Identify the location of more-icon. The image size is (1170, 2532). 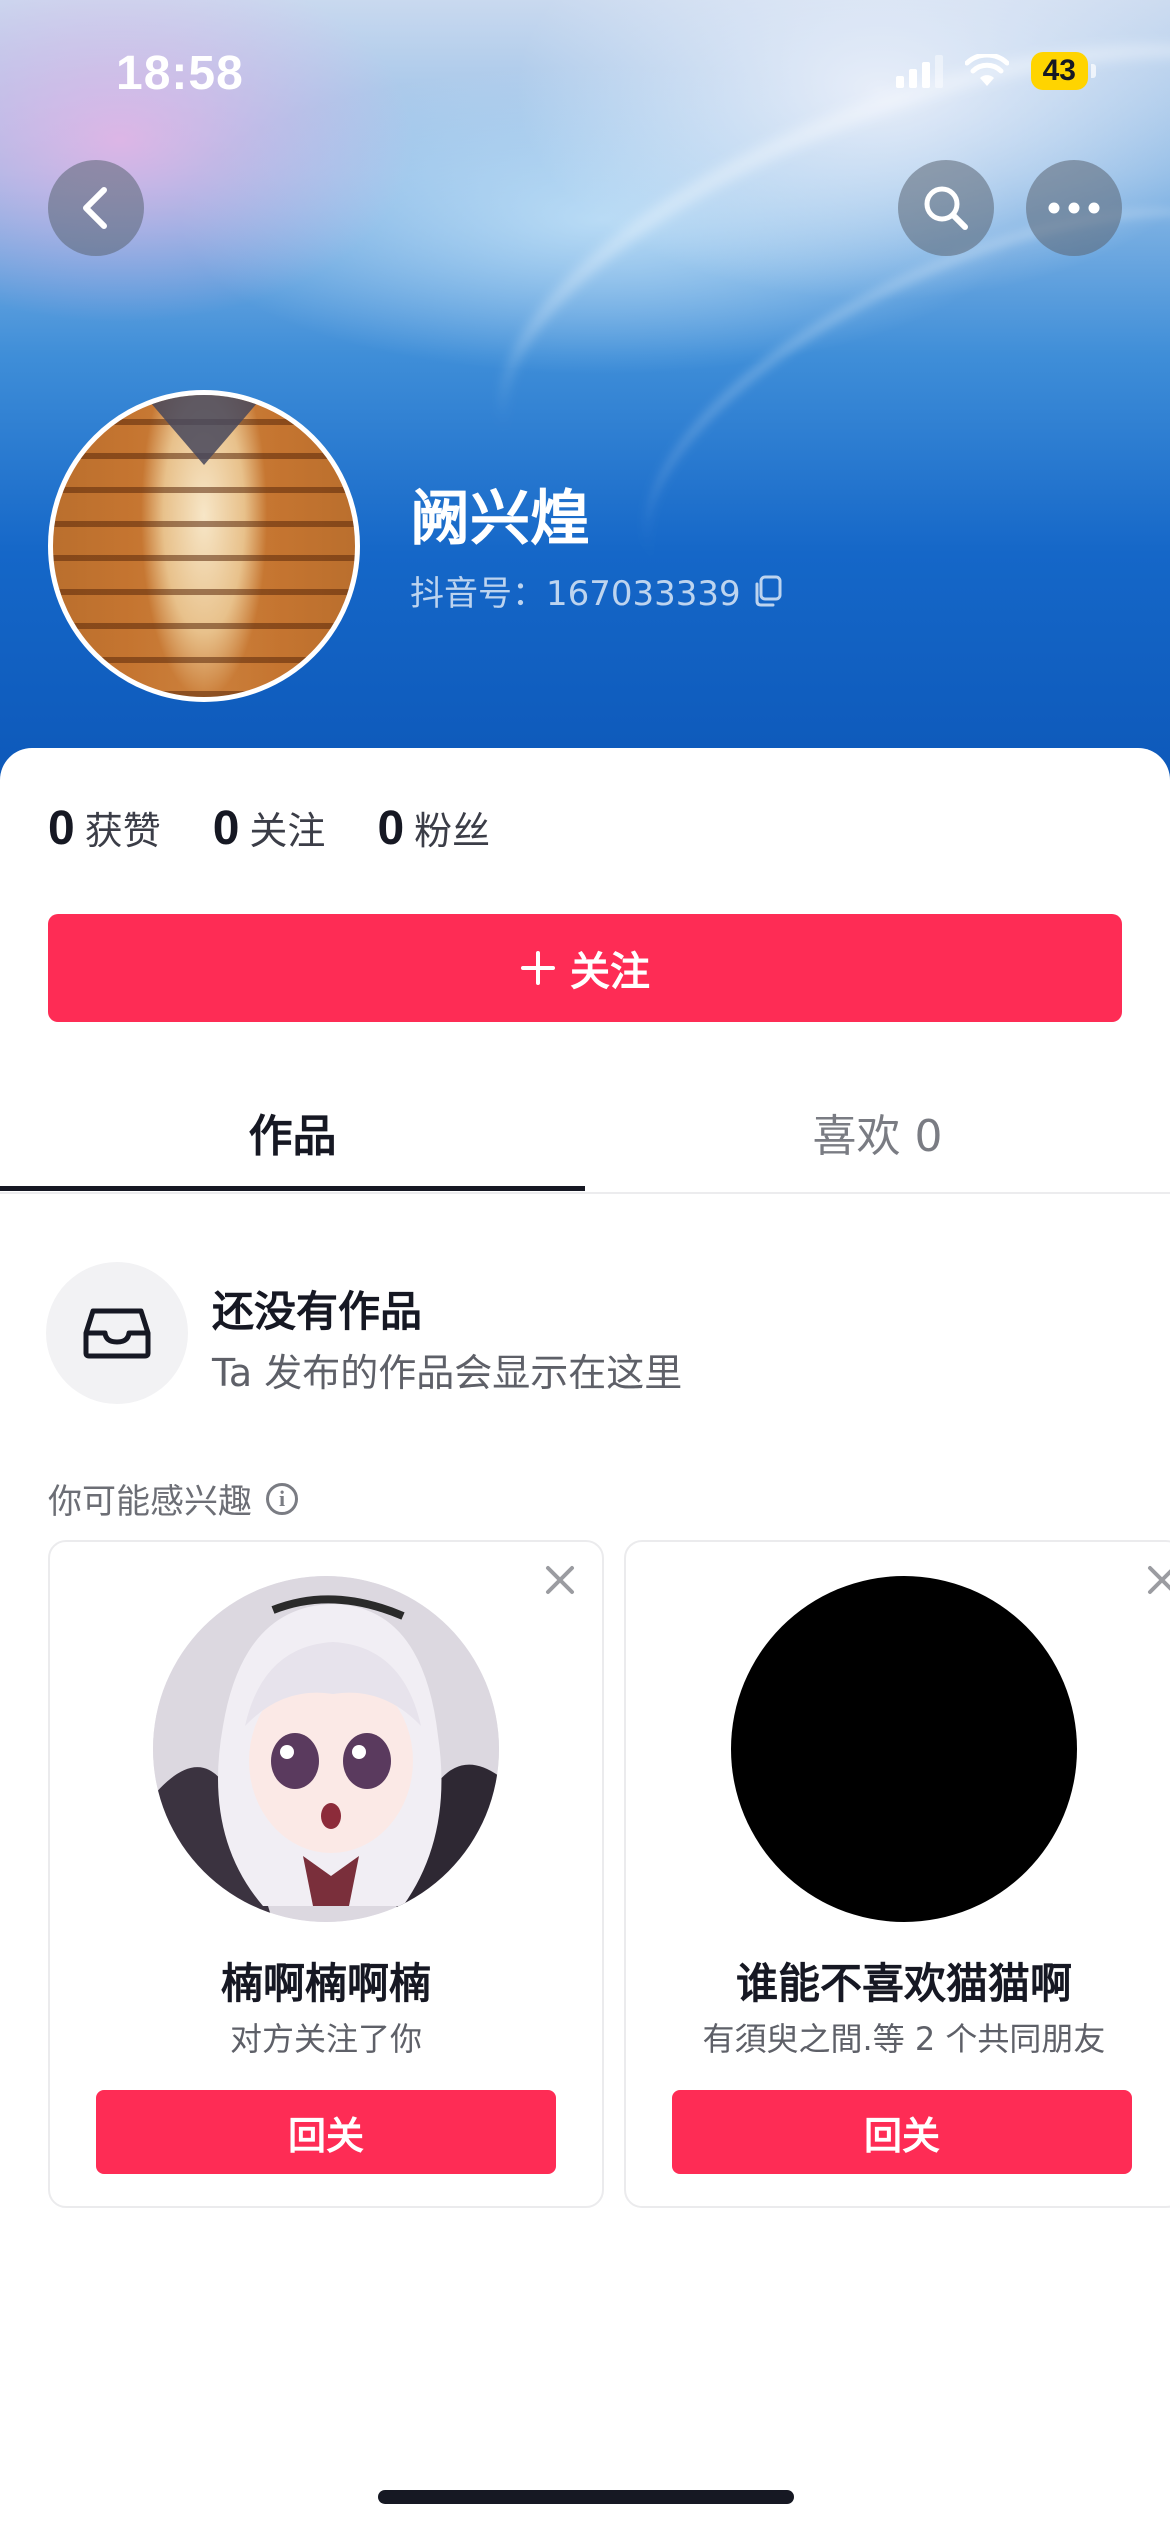
(1074, 208).